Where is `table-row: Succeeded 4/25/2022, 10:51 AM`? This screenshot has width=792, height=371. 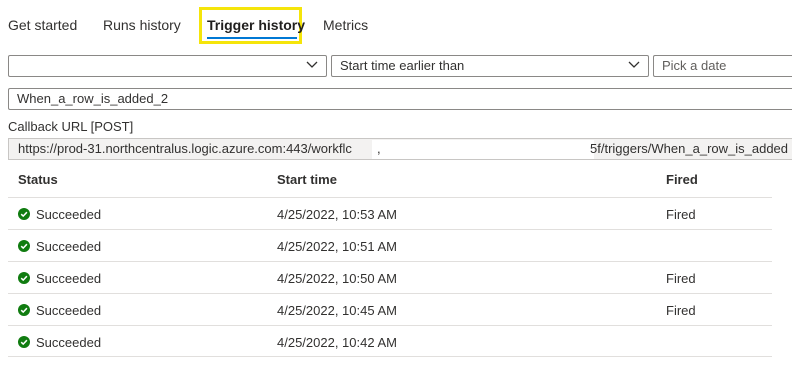 table-row: Succeeded 4/25/2022, 10:51 AM is located at coordinates (390, 245).